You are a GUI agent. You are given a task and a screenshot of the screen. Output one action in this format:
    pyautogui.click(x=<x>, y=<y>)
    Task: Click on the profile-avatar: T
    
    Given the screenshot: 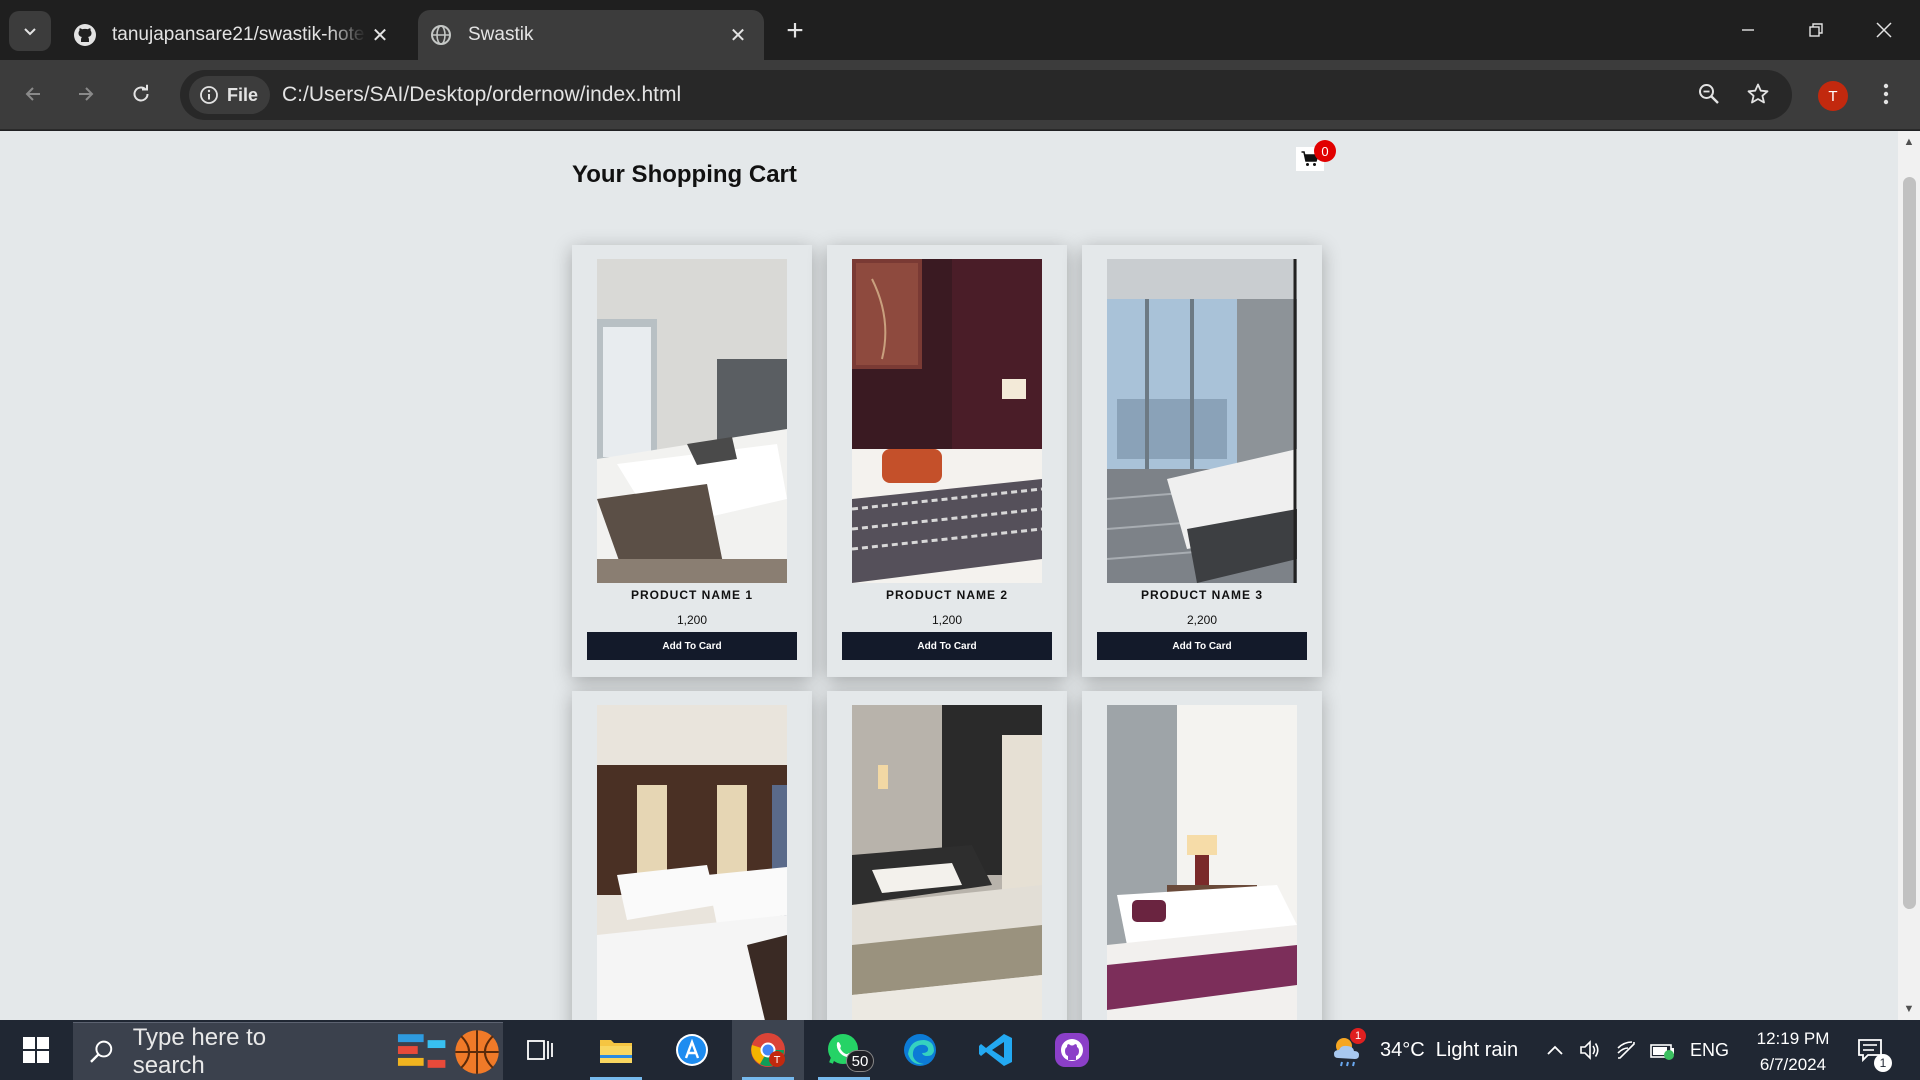 What is the action you would take?
    pyautogui.click(x=1833, y=96)
    